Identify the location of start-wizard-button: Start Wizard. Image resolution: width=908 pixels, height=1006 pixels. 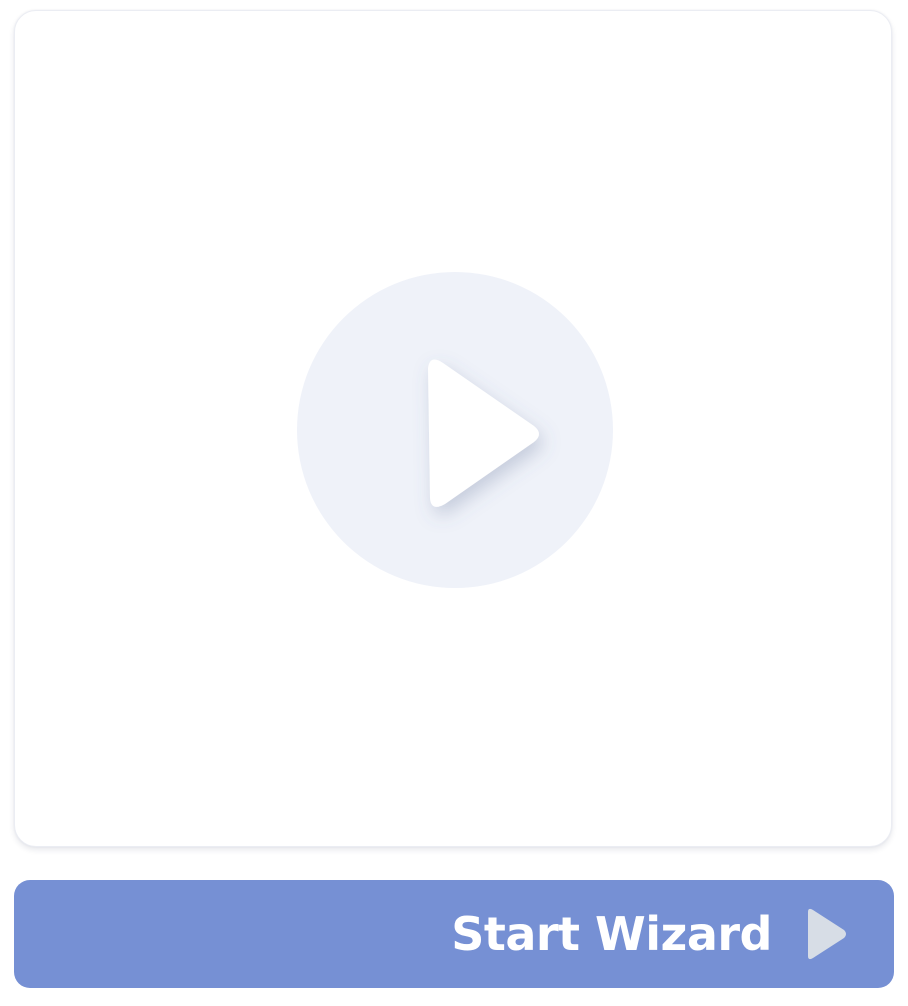
(454, 934).